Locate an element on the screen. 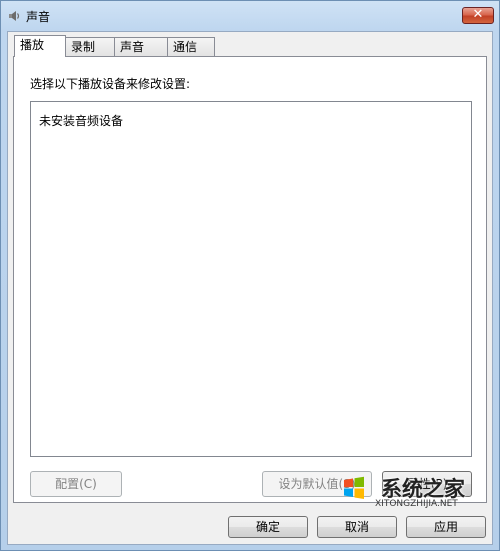 This screenshot has height=551, width=500. title-bar: 声音 ✕ is located at coordinates (250, 16).